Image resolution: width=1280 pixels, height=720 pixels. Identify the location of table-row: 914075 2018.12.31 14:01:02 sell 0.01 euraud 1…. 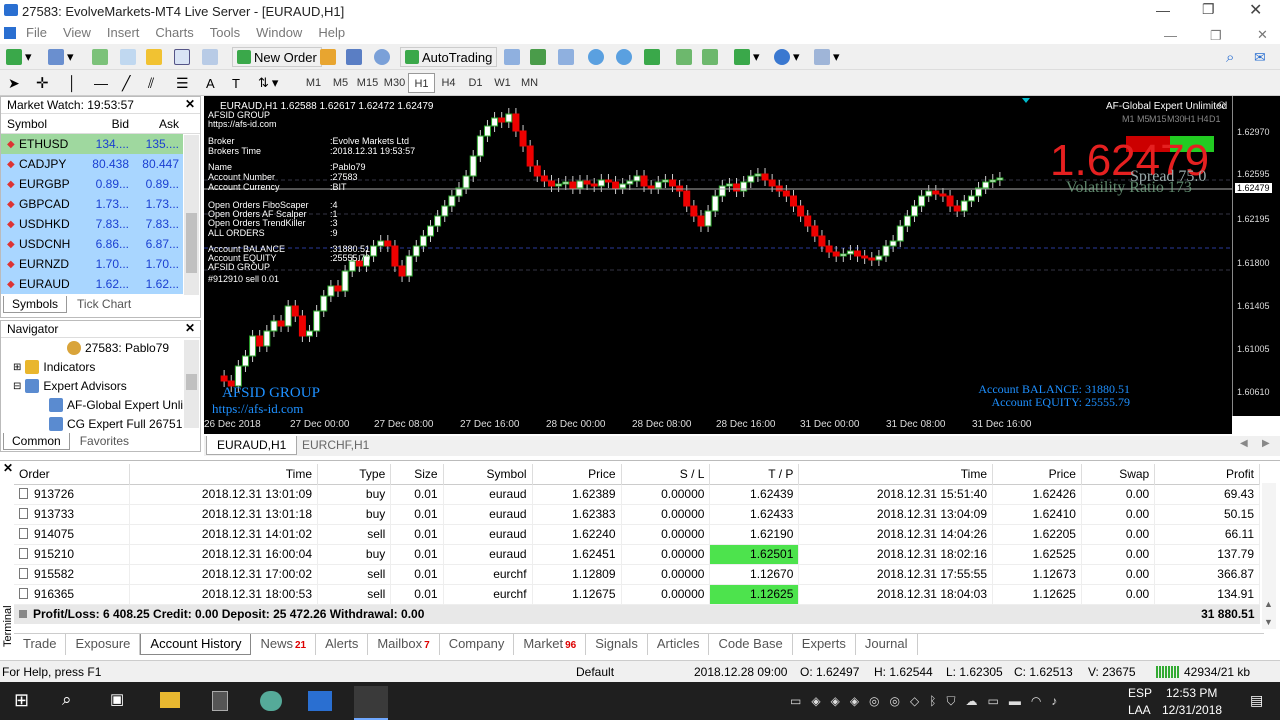
(637, 534).